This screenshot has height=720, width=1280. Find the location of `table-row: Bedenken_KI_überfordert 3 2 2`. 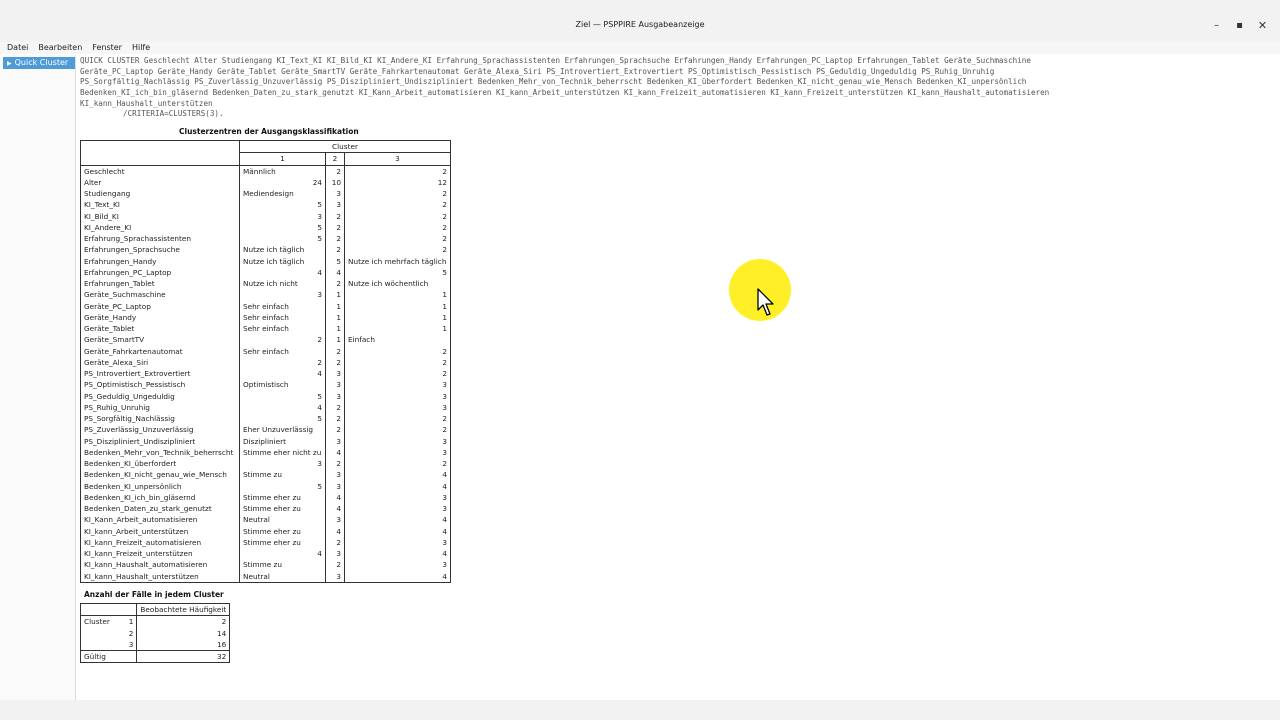

table-row: Bedenken_KI_überfordert 3 2 2 is located at coordinates (265, 464).